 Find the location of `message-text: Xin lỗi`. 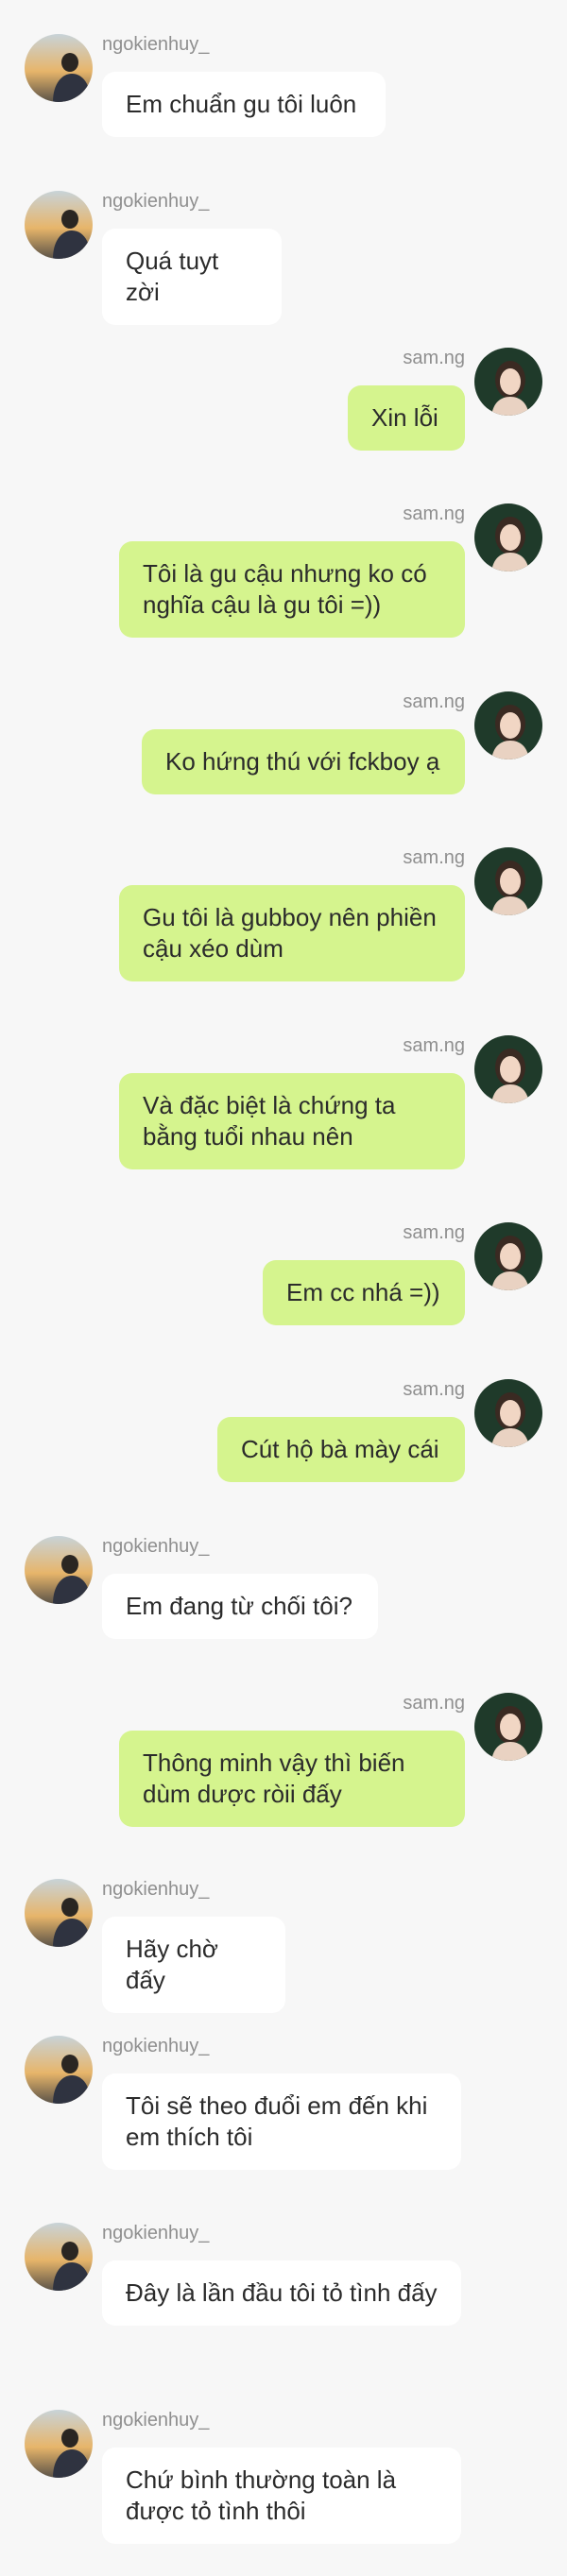

message-text: Xin lỗi is located at coordinates (404, 418).